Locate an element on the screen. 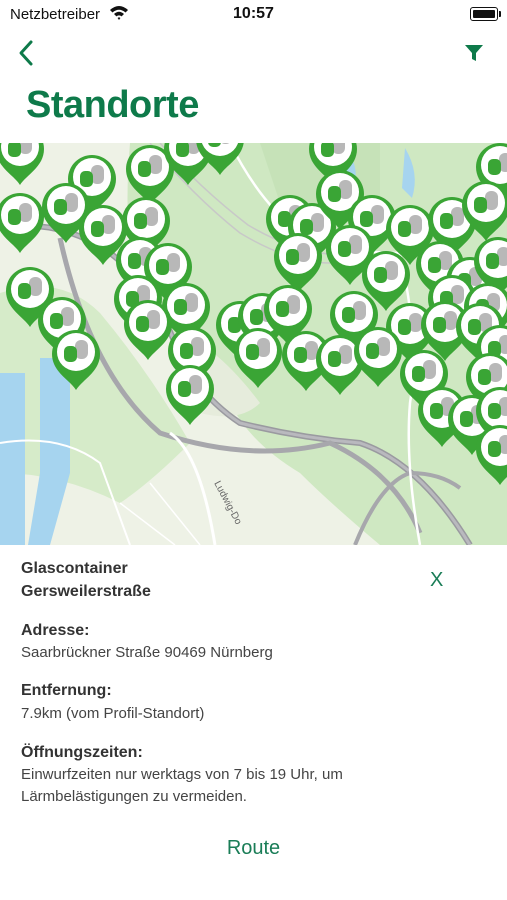  status-bar: Netzbetreiber 10:57 is located at coordinates (253, 15).